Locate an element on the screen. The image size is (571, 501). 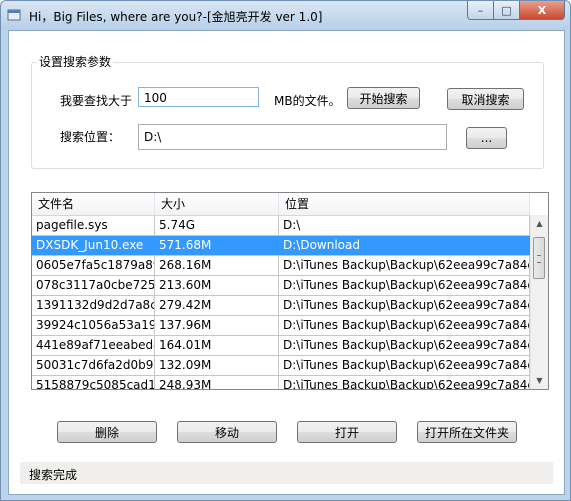
column-header-size: 大小 is located at coordinates (217, 204).